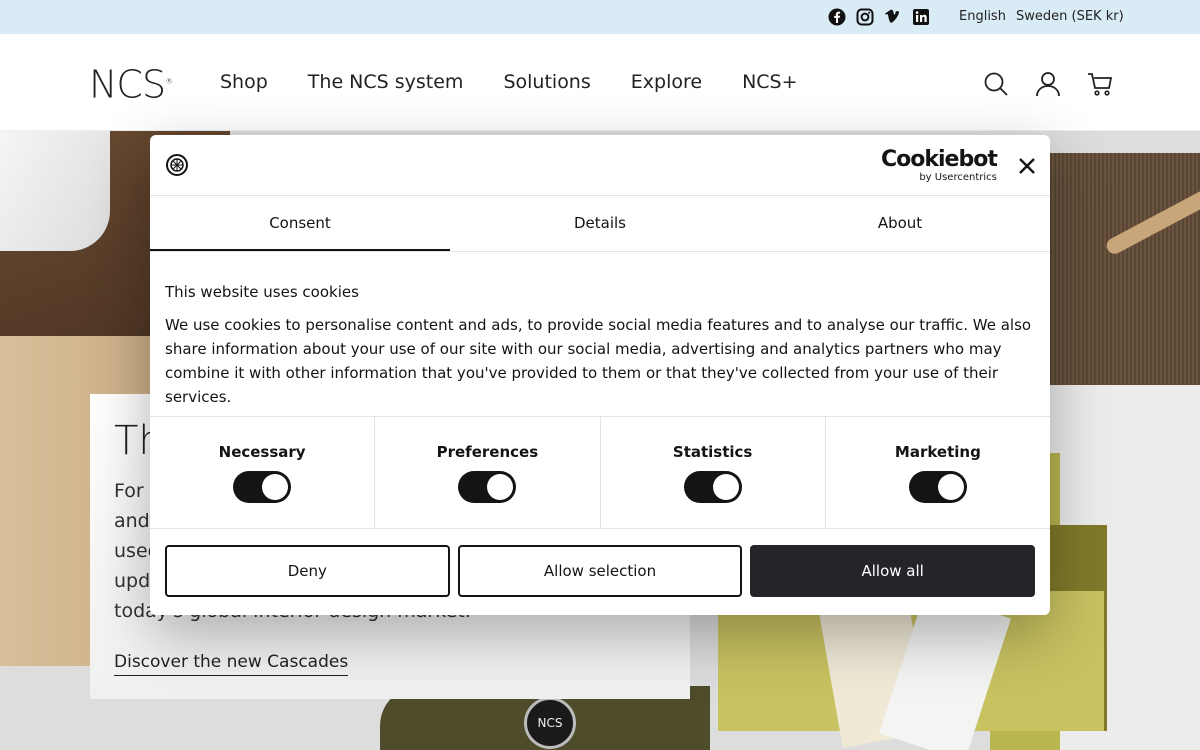  What do you see at coordinates (837, 17) in the screenshot?
I see `facebook-icon` at bounding box center [837, 17].